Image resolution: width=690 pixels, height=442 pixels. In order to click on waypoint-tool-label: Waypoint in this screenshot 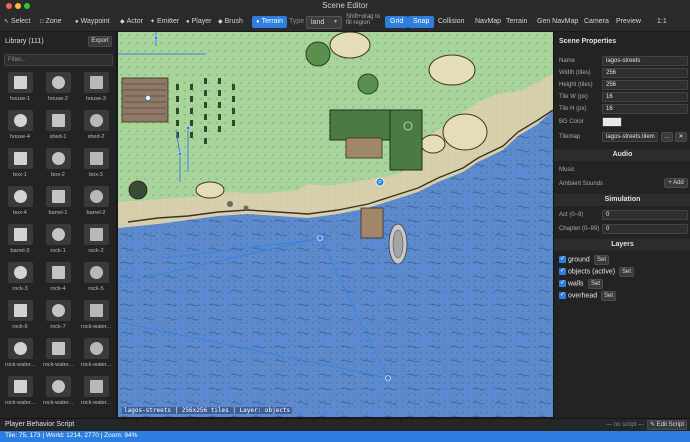, I will do `click(95, 21)`.